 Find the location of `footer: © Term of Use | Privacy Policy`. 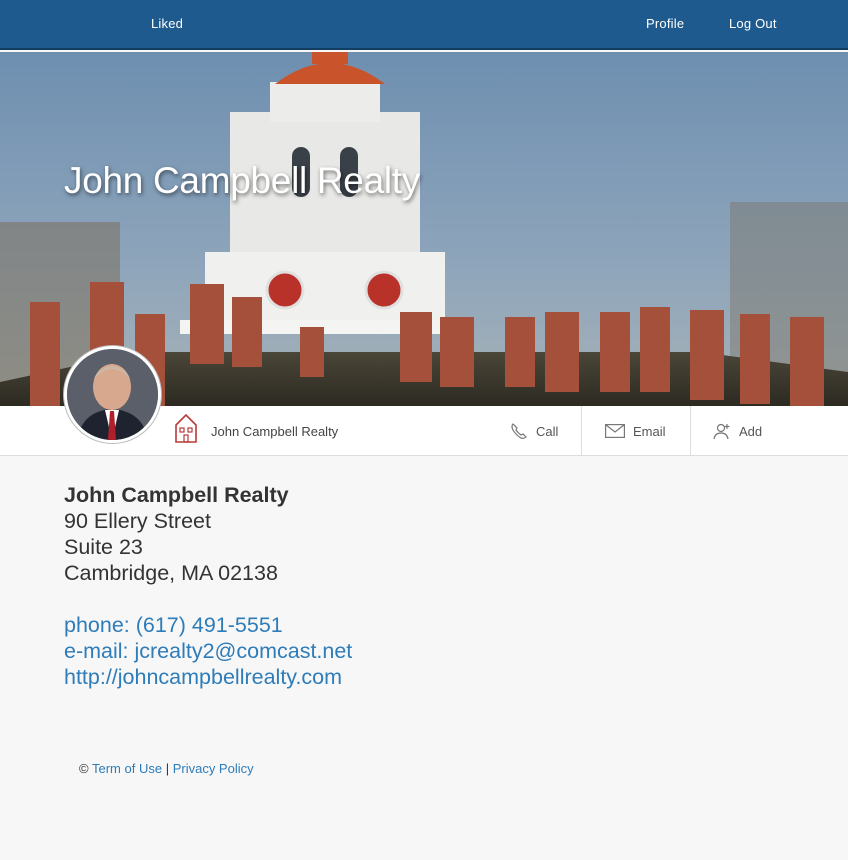

footer: © Term of Use | Privacy Policy is located at coordinates (166, 768).